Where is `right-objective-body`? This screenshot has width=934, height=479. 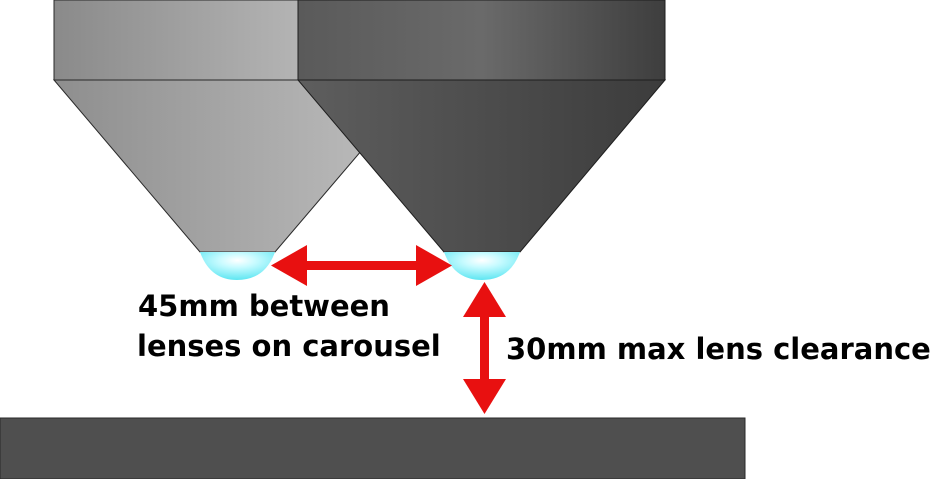 right-objective-body is located at coordinates (481, 40).